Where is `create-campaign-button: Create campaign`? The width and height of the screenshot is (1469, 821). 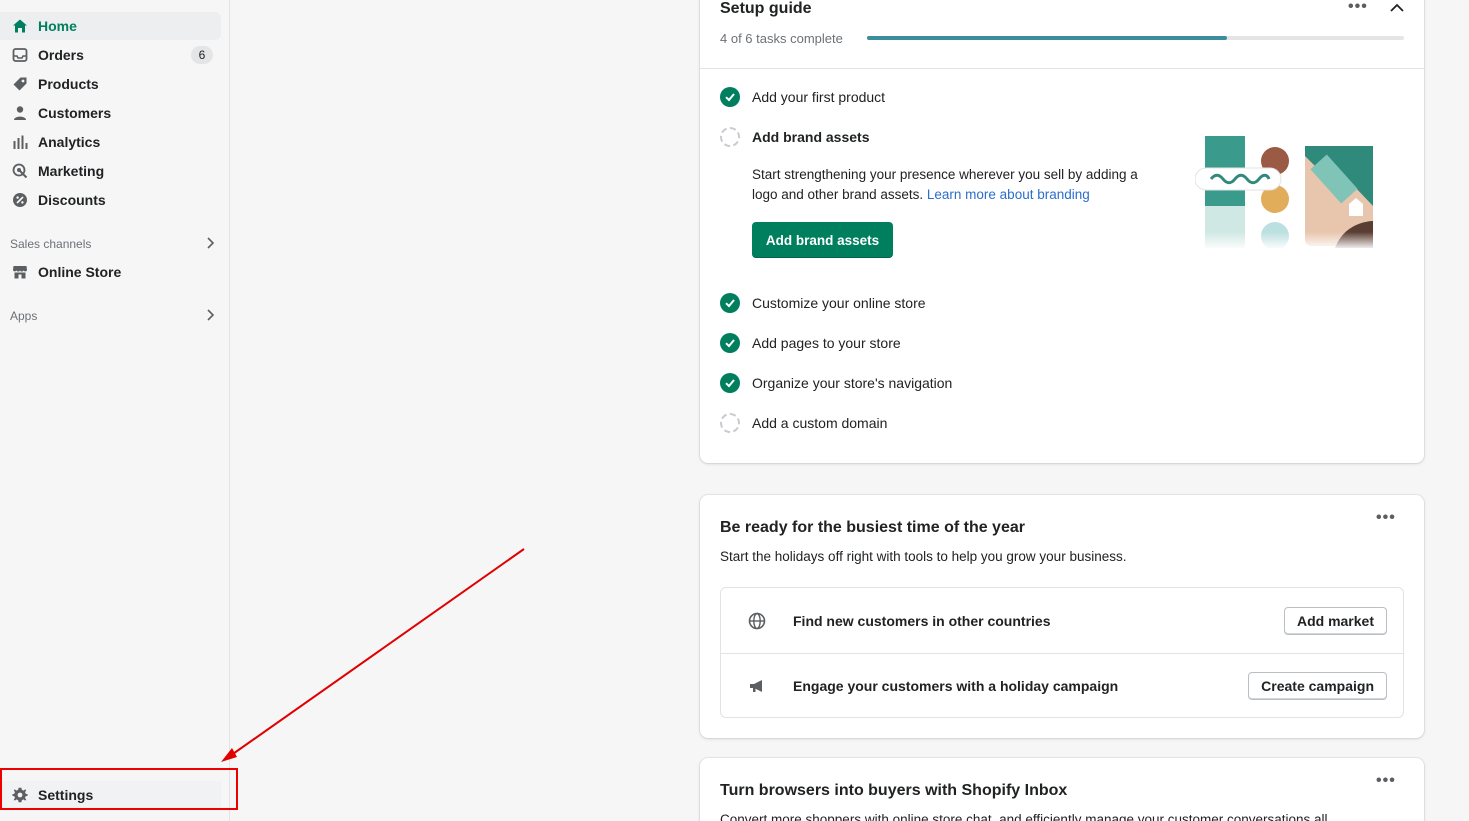
create-campaign-button: Create campaign is located at coordinates (1317, 685).